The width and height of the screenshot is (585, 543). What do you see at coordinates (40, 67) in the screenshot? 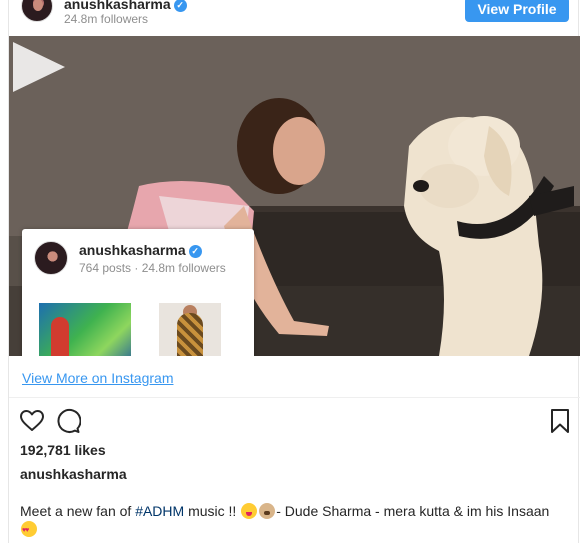
I see `play-icon` at bounding box center [40, 67].